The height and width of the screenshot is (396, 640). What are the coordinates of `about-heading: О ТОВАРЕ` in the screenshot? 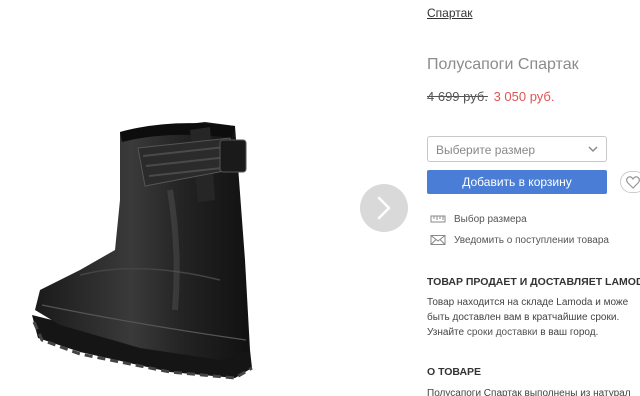 It's located at (454, 372).